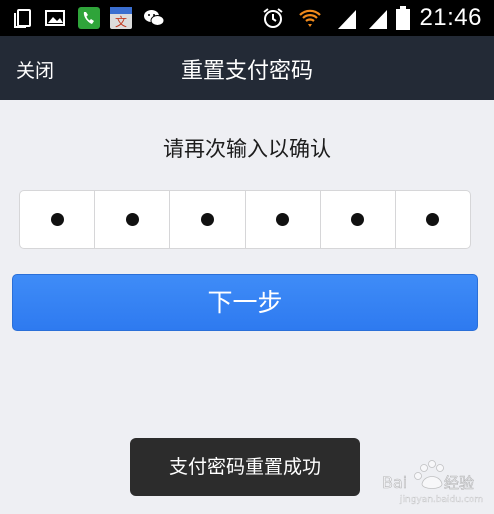  I want to click on translate-icon: 文, so click(121, 18).